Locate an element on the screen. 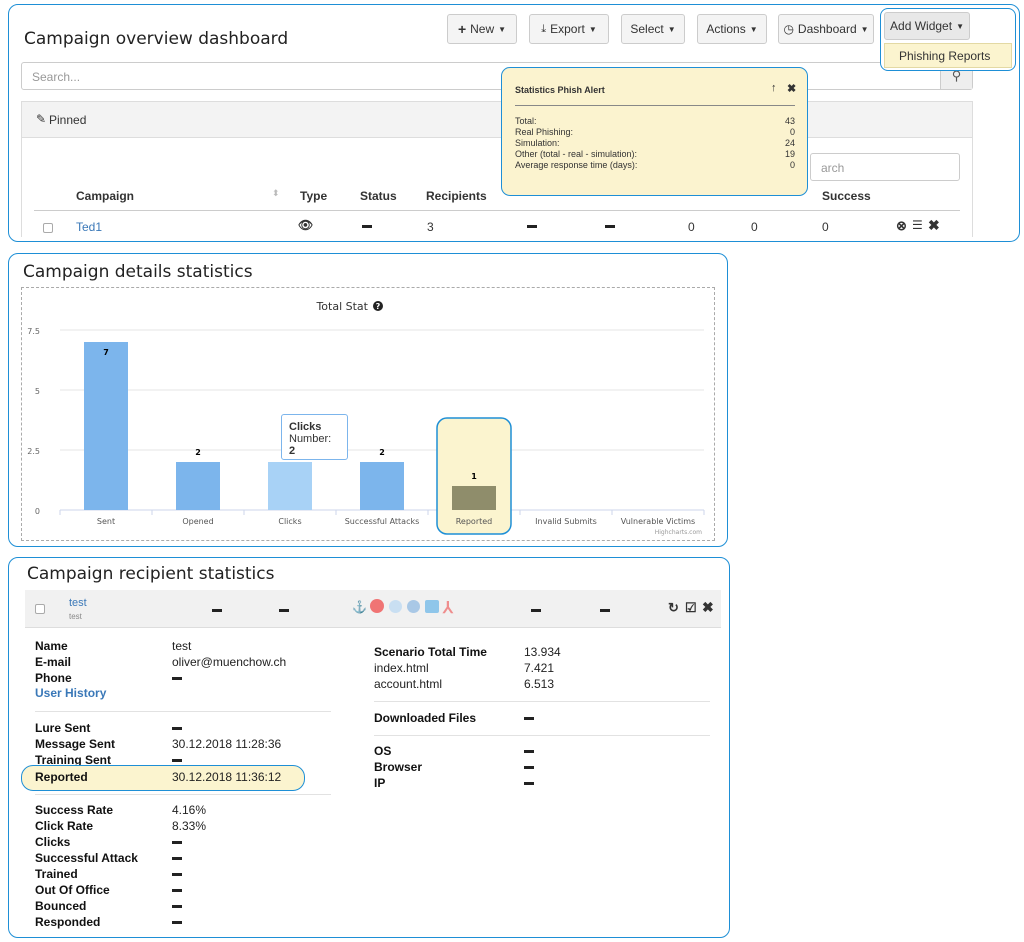 The image size is (1024, 942). phish-alert-row: Average response time (days): 0 is located at coordinates (655, 165).